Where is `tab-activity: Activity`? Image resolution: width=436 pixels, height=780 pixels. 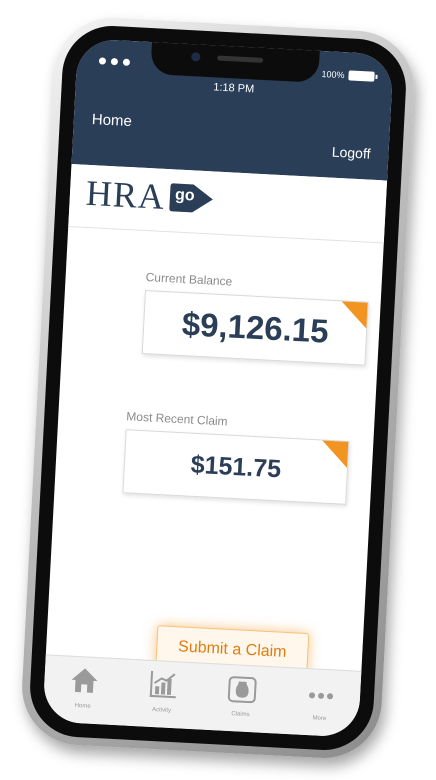 tab-activity: Activity is located at coordinates (162, 694).